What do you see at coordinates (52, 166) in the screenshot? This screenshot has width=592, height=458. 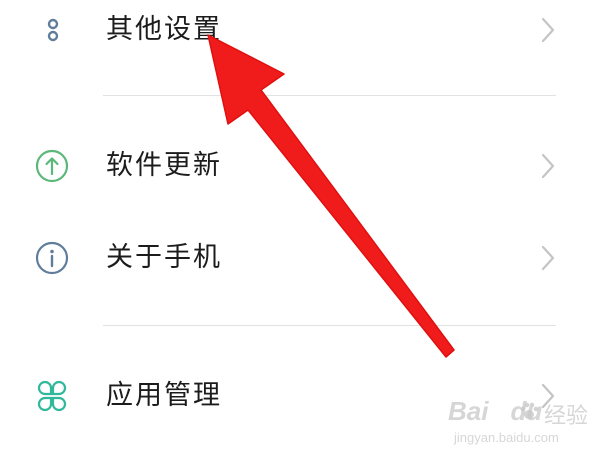 I see `upload-arrow-icon` at bounding box center [52, 166].